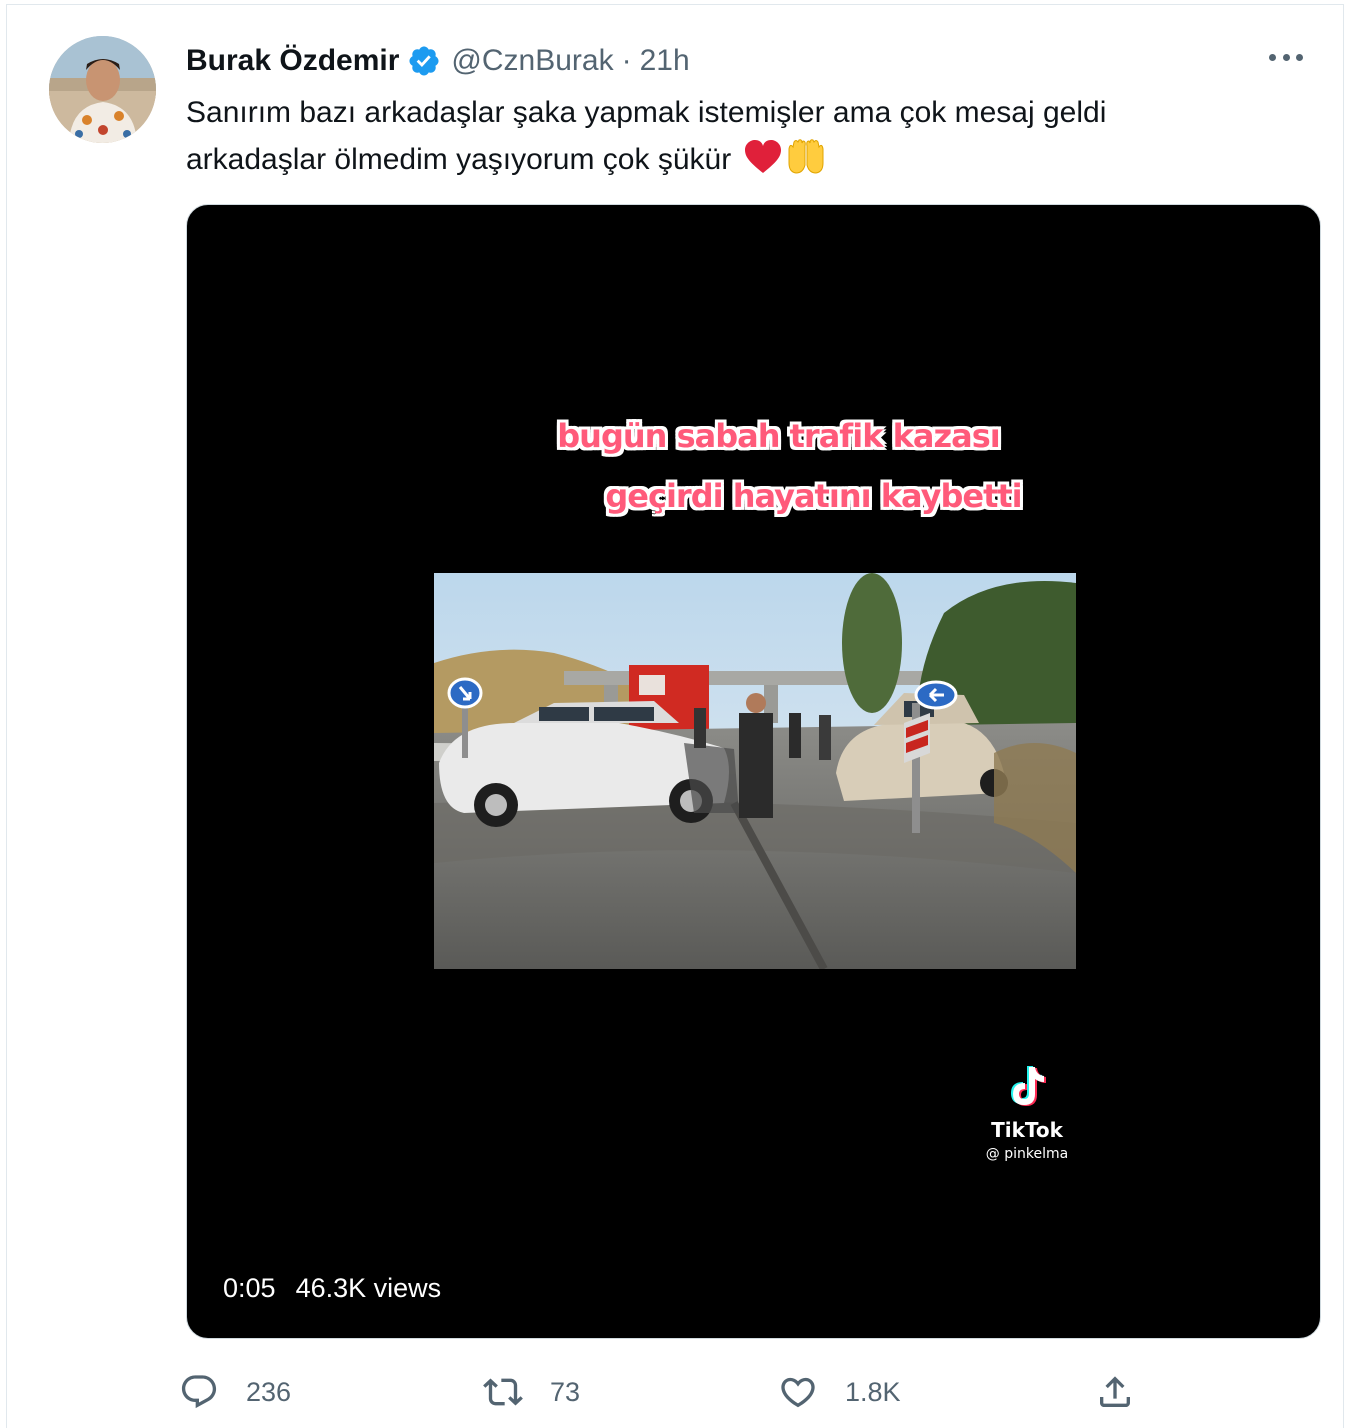 This screenshot has width=1350, height=1428. I want to click on retweet-button: 73, so click(531, 1392).